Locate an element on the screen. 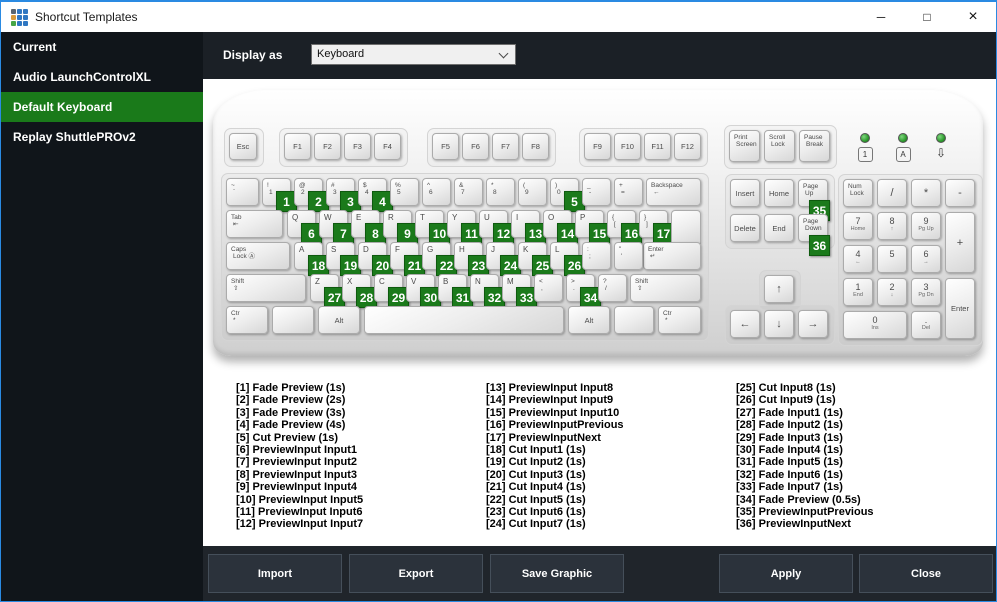  key-numpad-0: 0 Ins is located at coordinates (875, 325).